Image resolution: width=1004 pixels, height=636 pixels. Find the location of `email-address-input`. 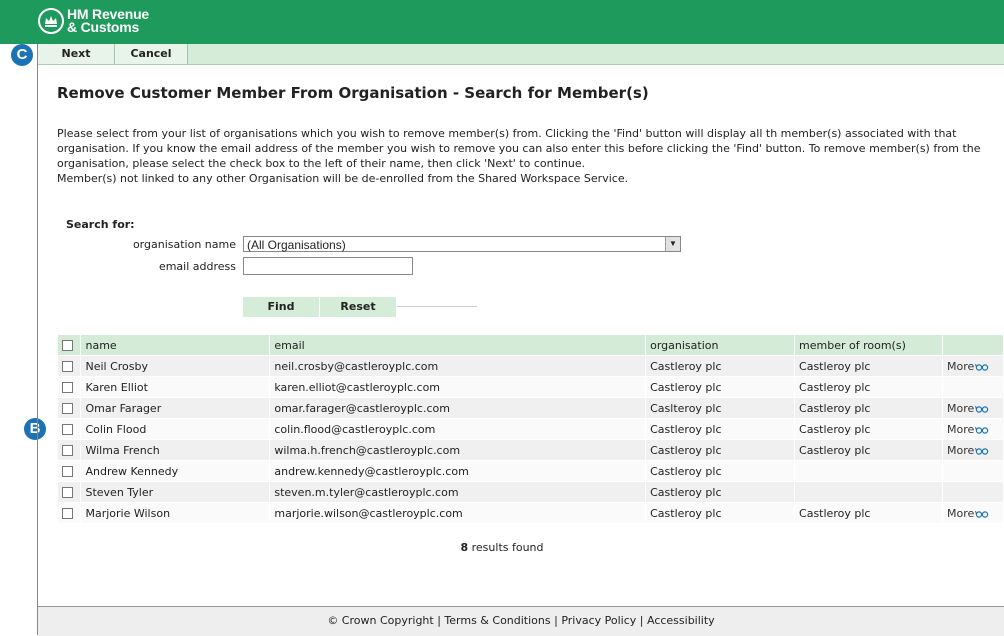

email-address-input is located at coordinates (328, 266).